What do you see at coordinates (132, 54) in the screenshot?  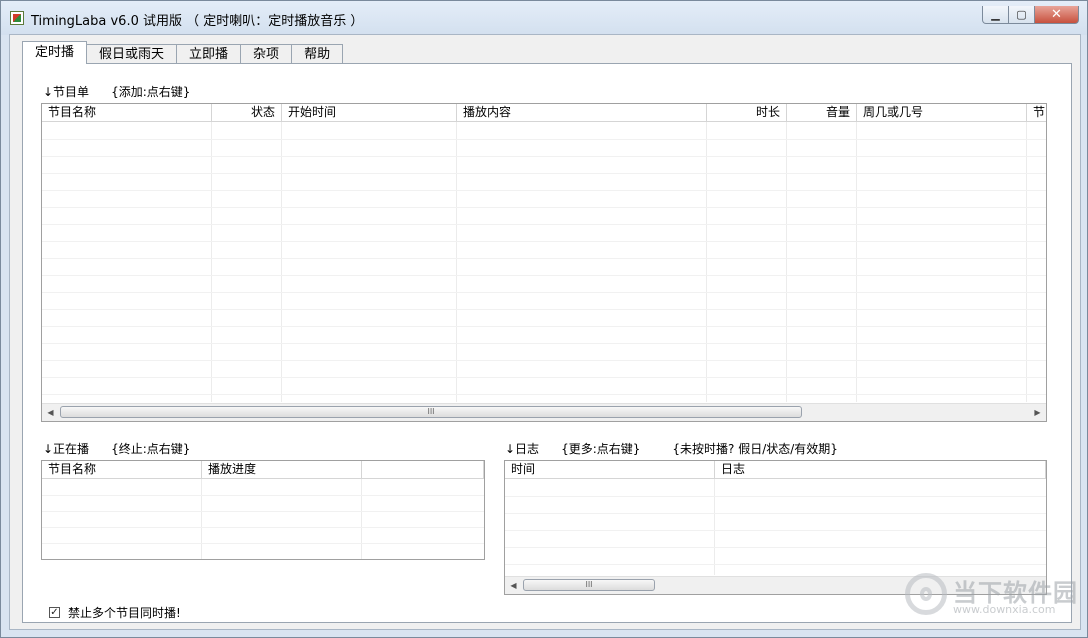 I see `tab-holiday-rain: 假日或雨天` at bounding box center [132, 54].